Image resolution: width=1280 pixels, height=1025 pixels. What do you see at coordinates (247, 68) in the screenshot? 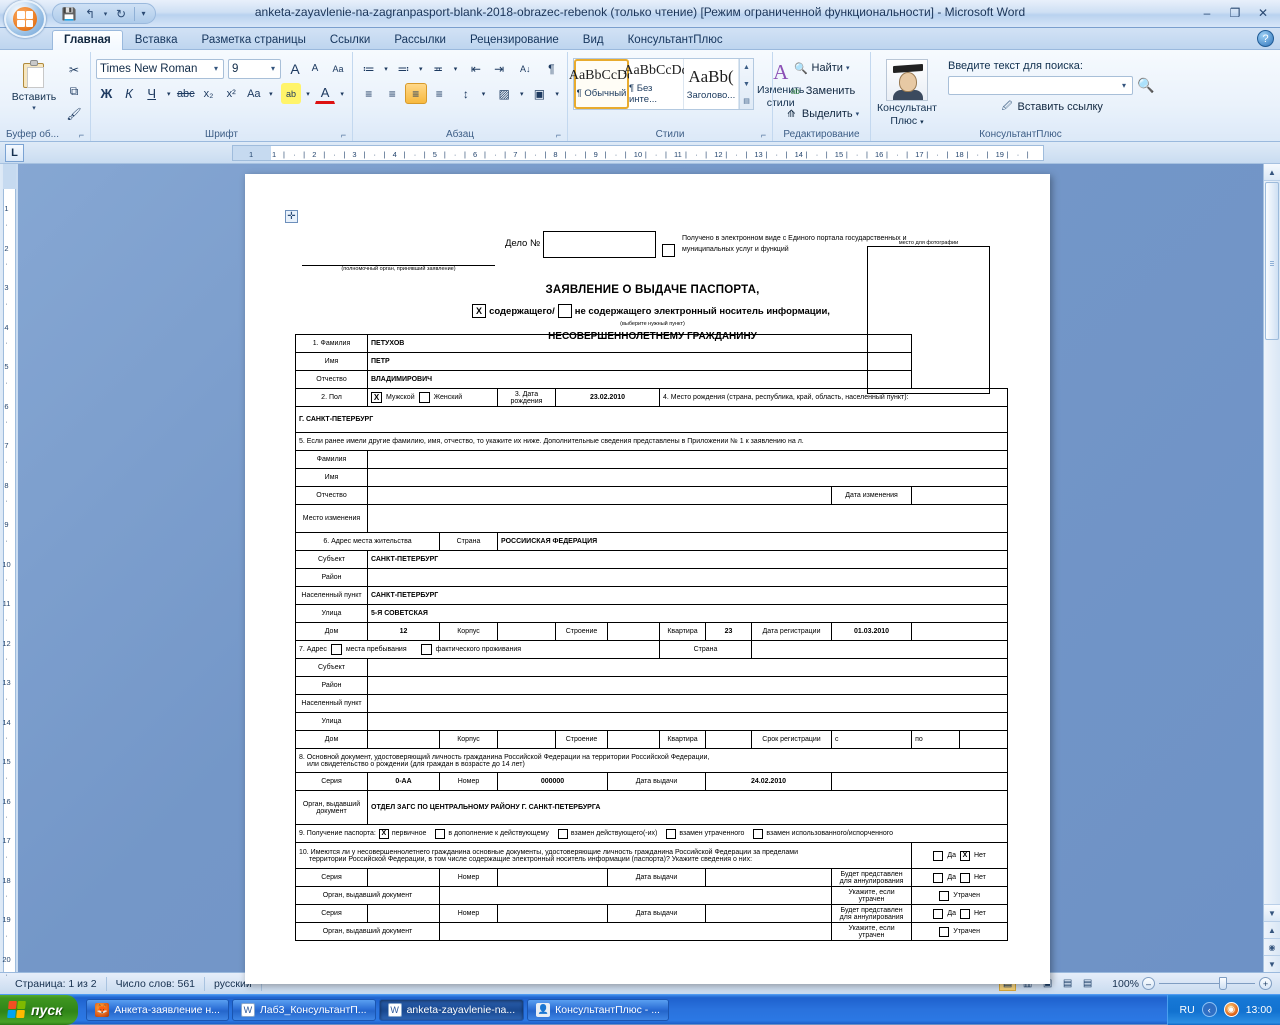
I see `font-size-input` at bounding box center [247, 68].